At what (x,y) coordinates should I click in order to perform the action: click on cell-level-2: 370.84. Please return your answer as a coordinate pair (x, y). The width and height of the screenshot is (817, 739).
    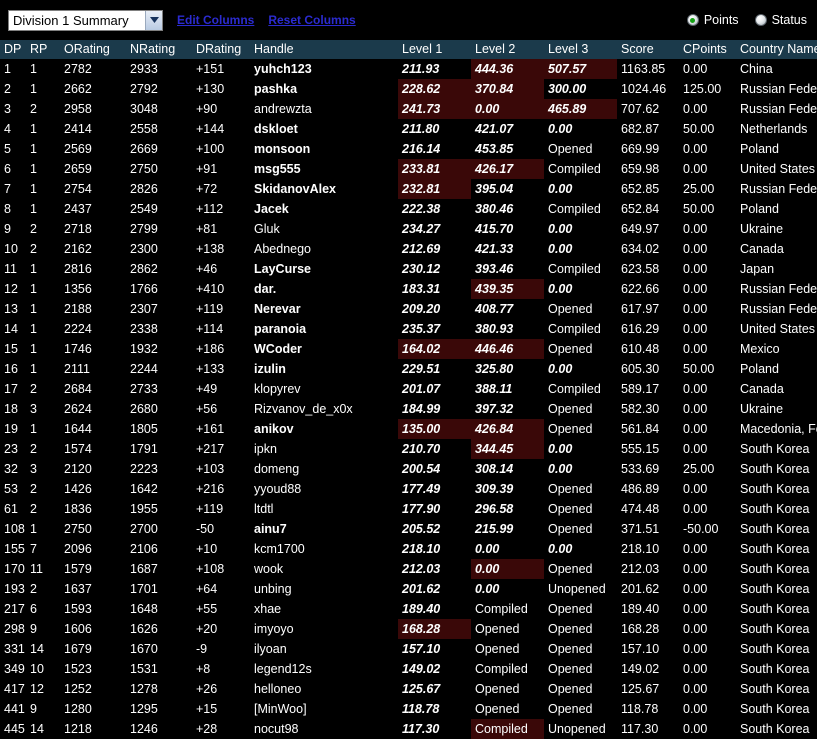
    Looking at the image, I should click on (507, 89).